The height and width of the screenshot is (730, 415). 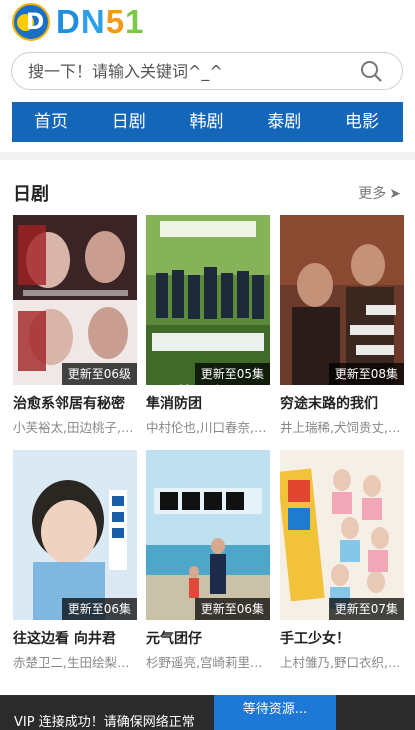 What do you see at coordinates (75, 300) in the screenshot?
I see `poster-image: 更新至06级` at bounding box center [75, 300].